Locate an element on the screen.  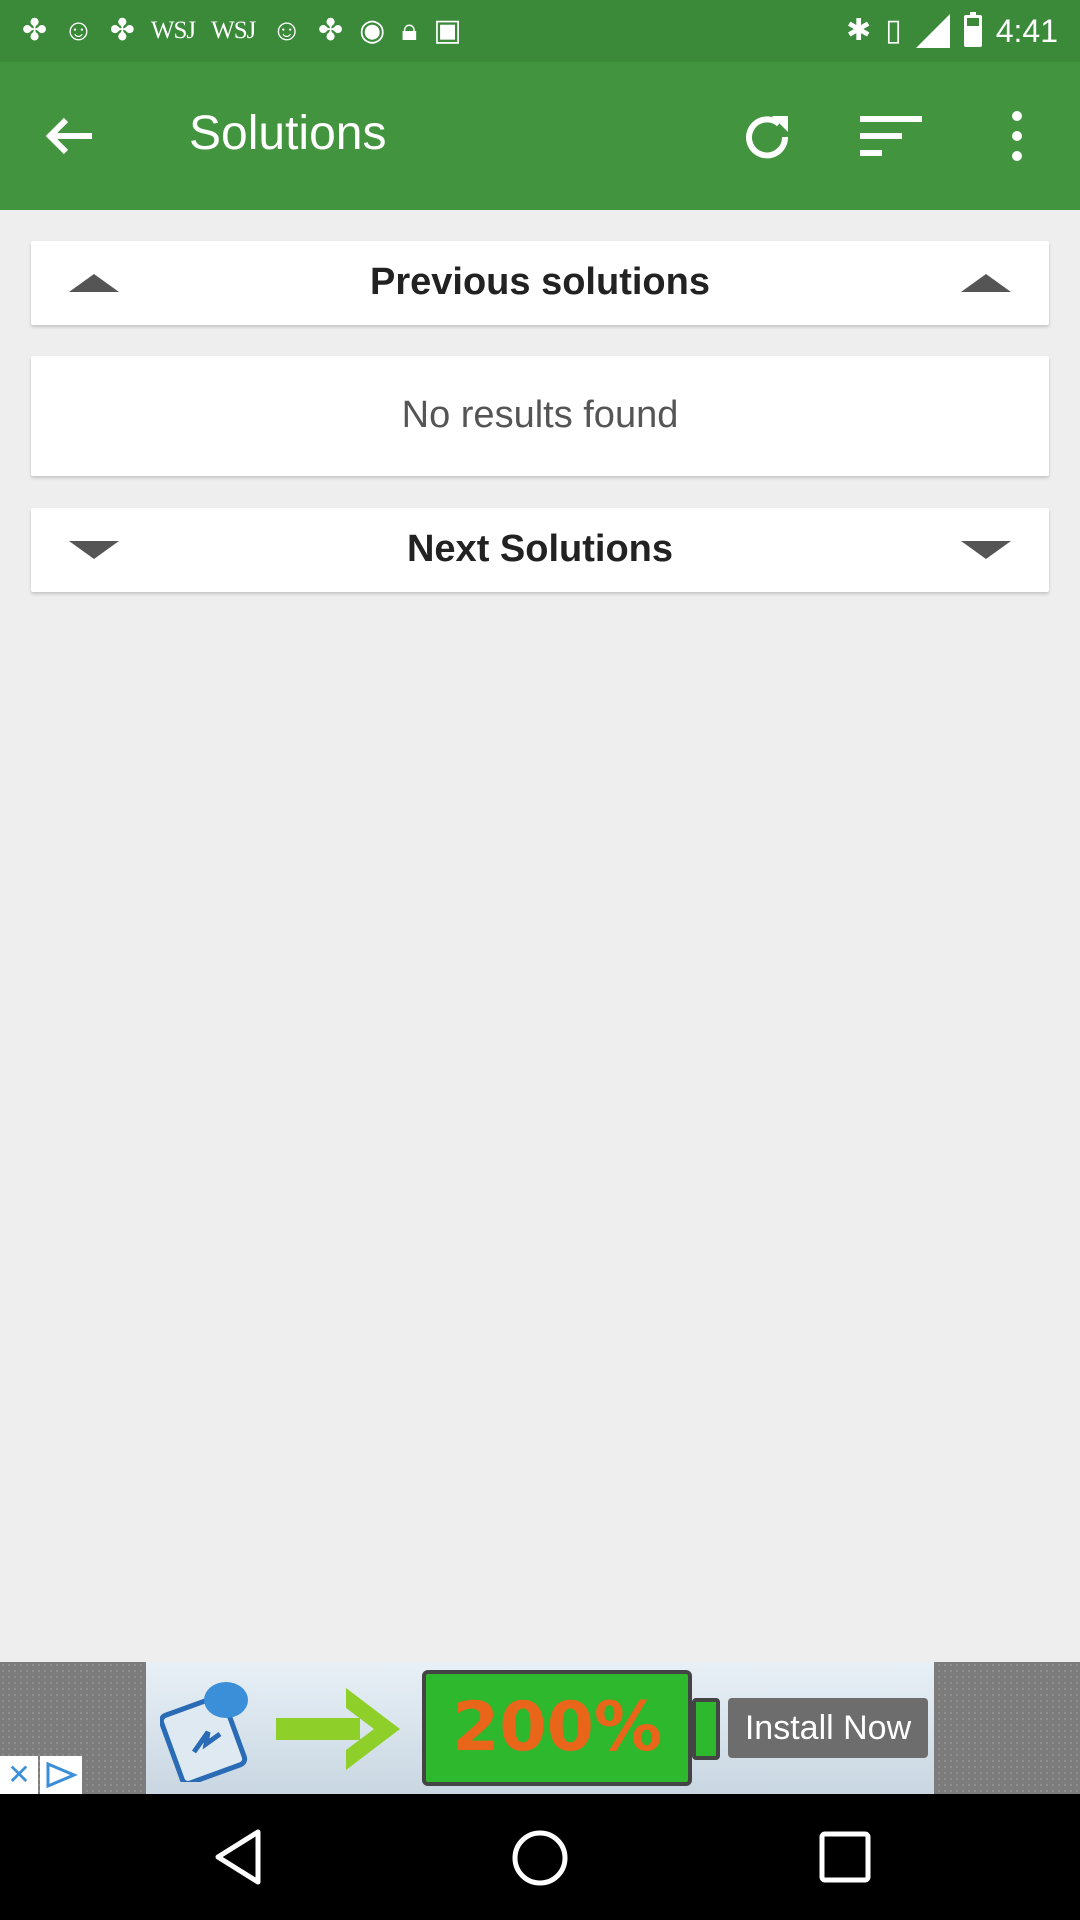
ad-percent-text: 200% is located at coordinates (557, 1727).